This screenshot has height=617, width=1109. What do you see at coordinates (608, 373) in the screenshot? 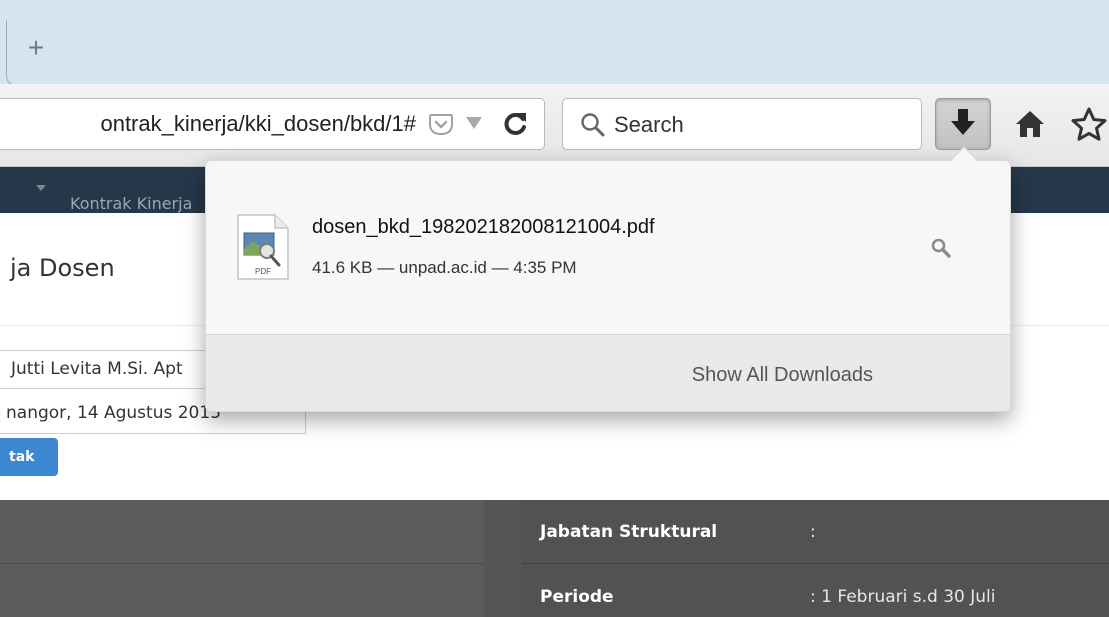
I see `show-all-downloads-button: Show All Downloads` at bounding box center [608, 373].